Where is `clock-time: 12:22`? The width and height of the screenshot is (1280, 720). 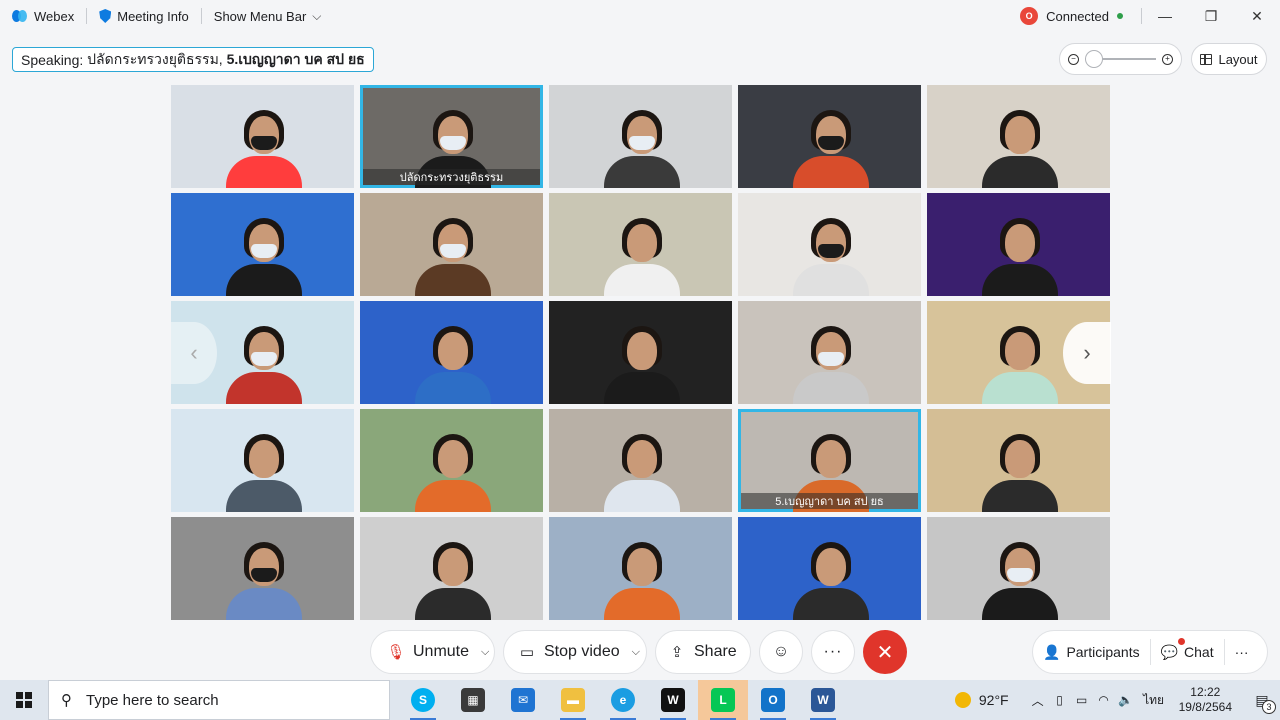
clock-time: 12:22 is located at coordinates (1205, 692).